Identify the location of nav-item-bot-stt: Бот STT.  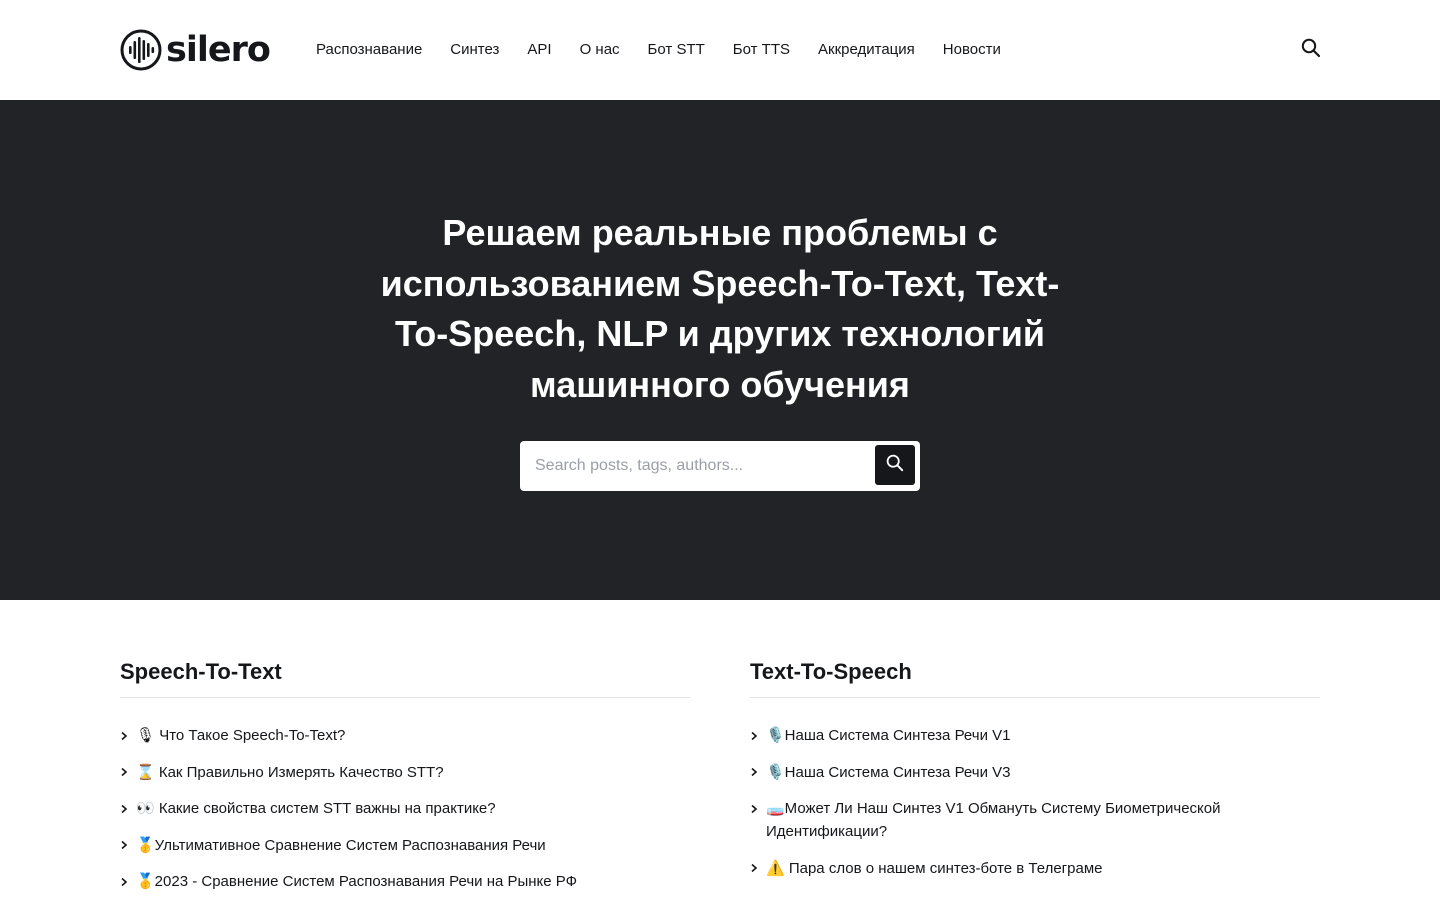
(676, 50).